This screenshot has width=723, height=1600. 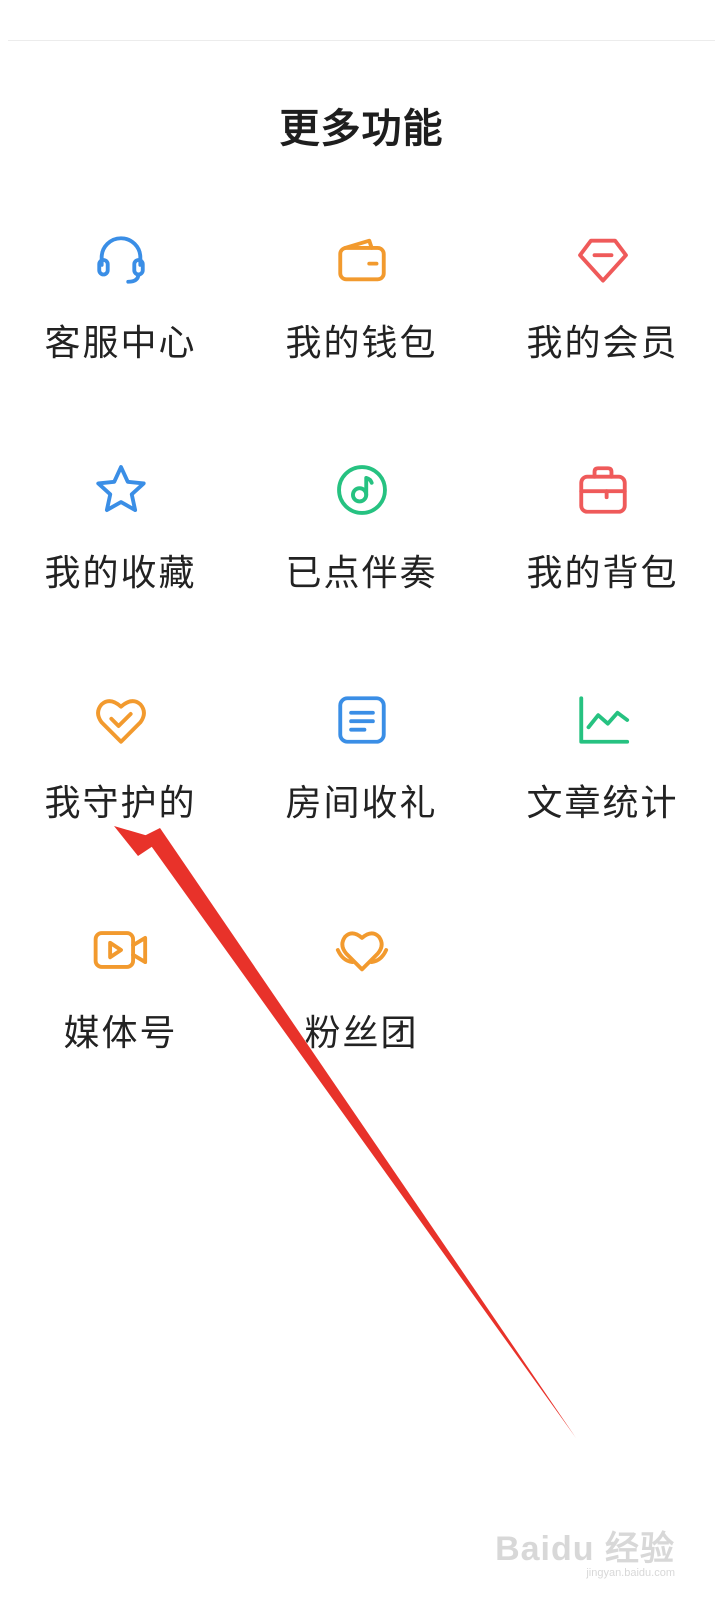 I want to click on video-camera-icon, so click(x=121, y=950).